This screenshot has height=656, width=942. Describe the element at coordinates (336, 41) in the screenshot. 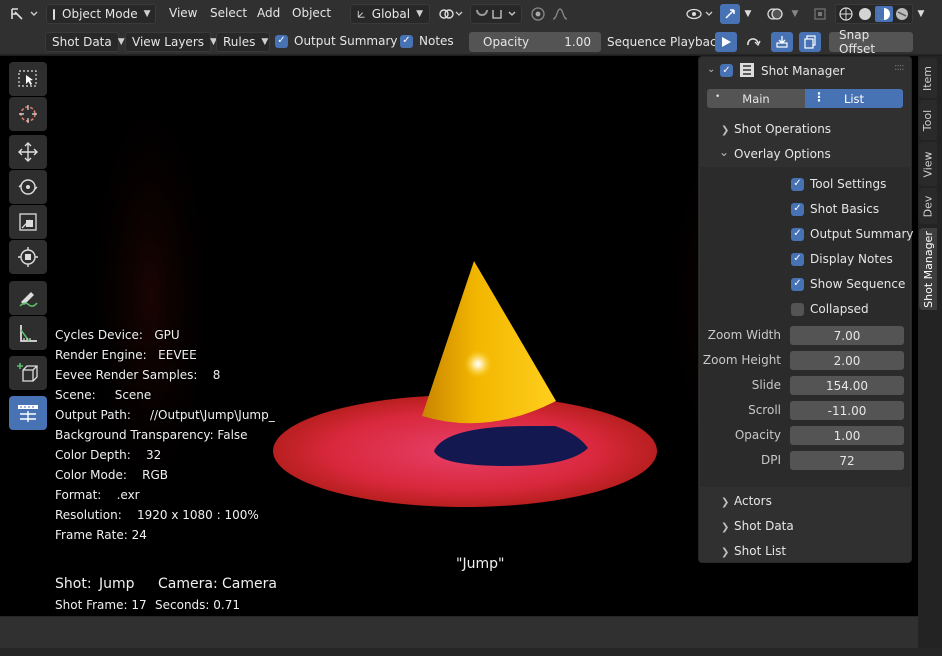

I see `output-summary-checkbox: ✓ Output Summary` at that location.